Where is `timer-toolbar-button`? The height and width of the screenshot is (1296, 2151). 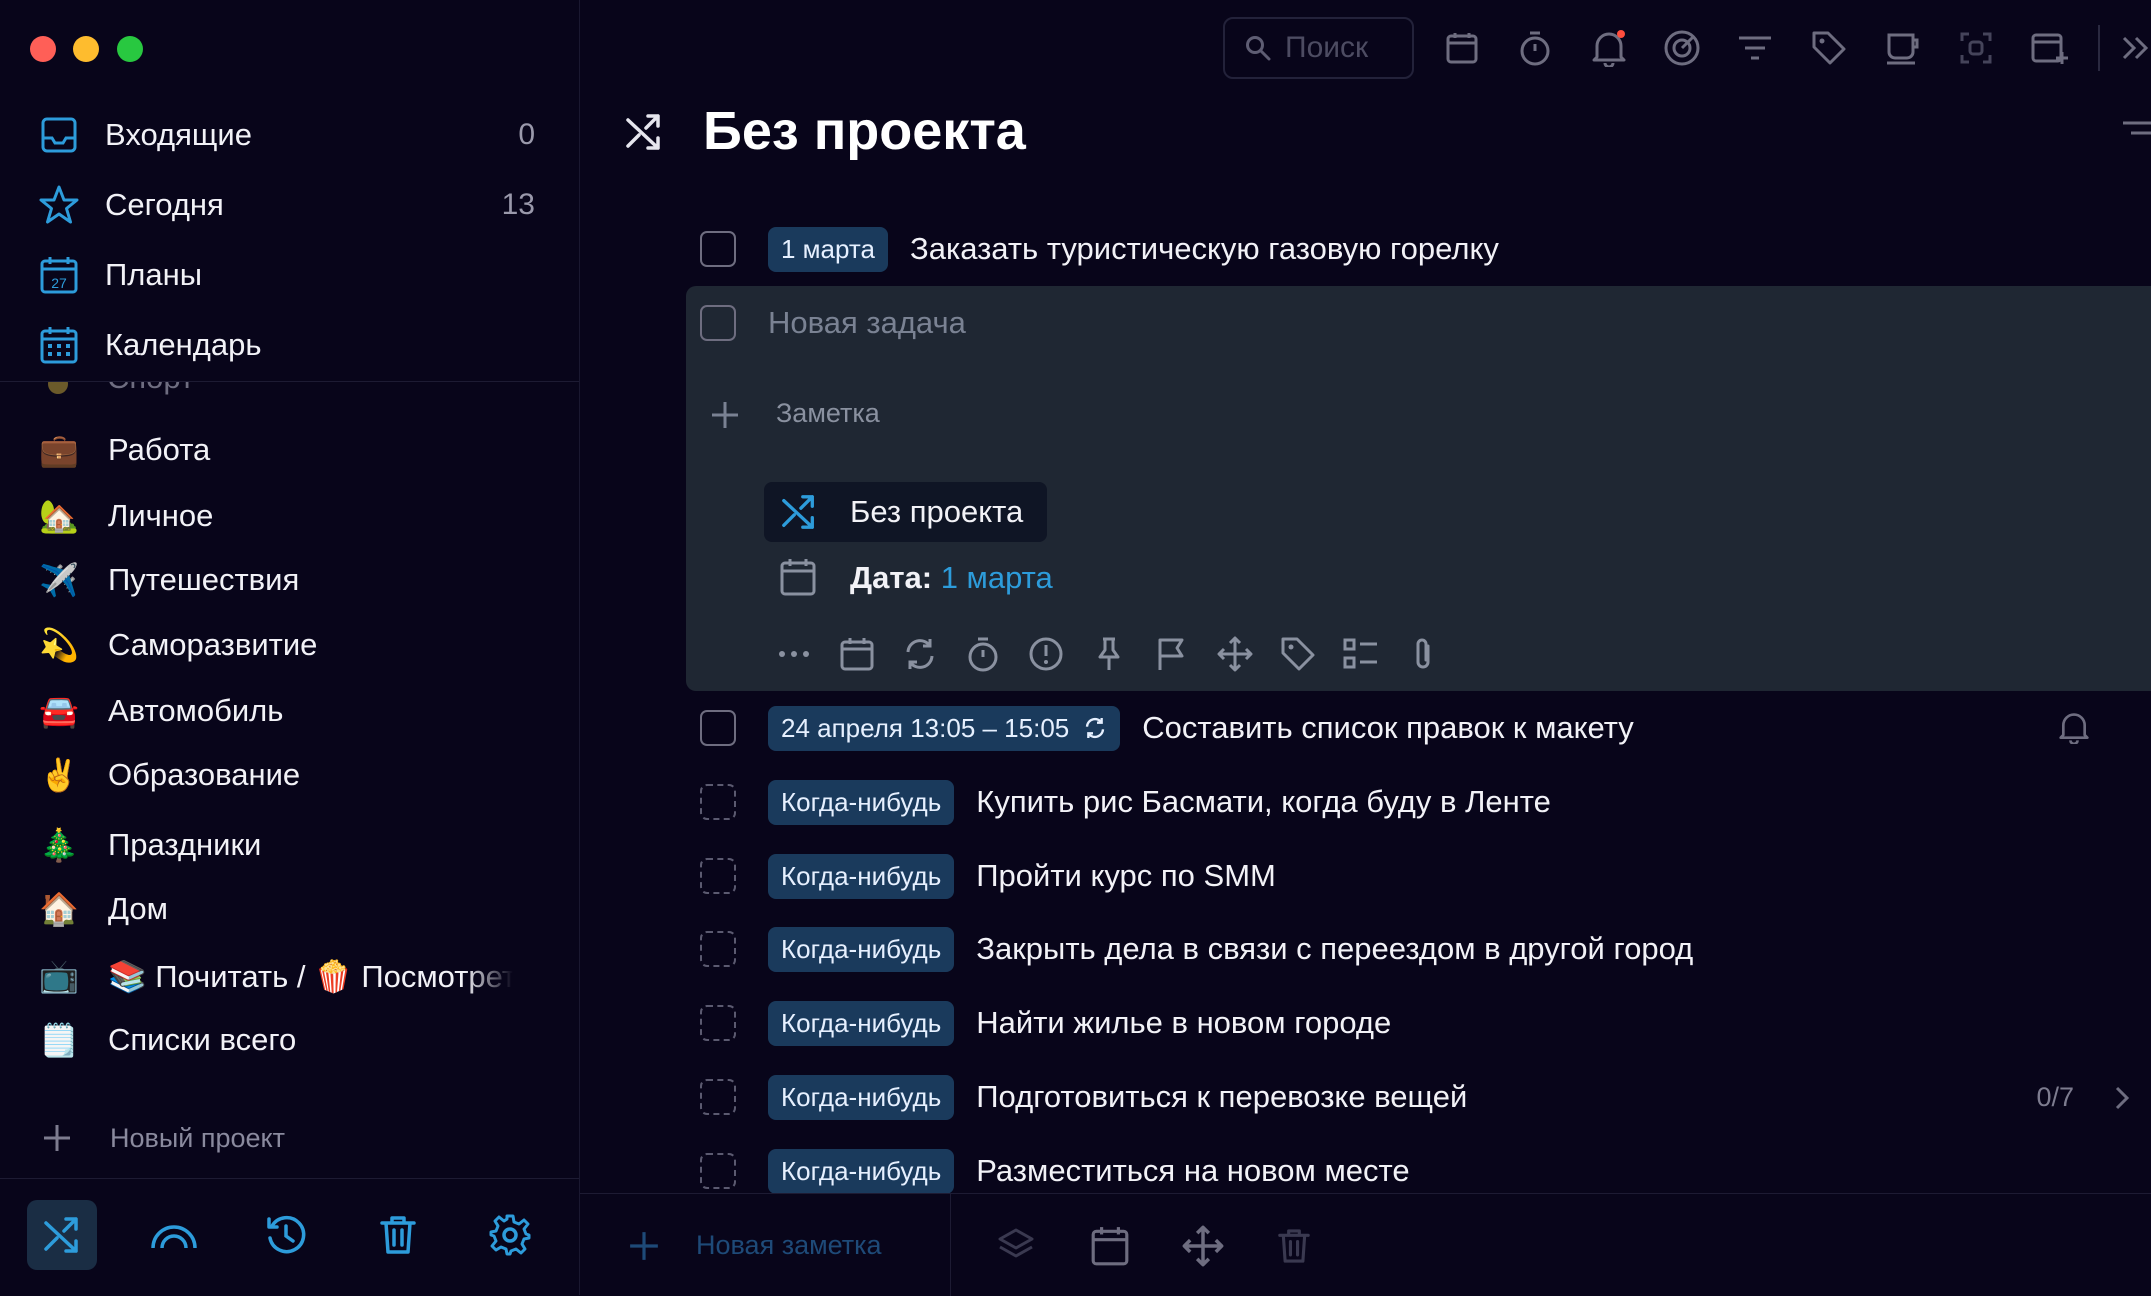 timer-toolbar-button is located at coordinates (1535, 48).